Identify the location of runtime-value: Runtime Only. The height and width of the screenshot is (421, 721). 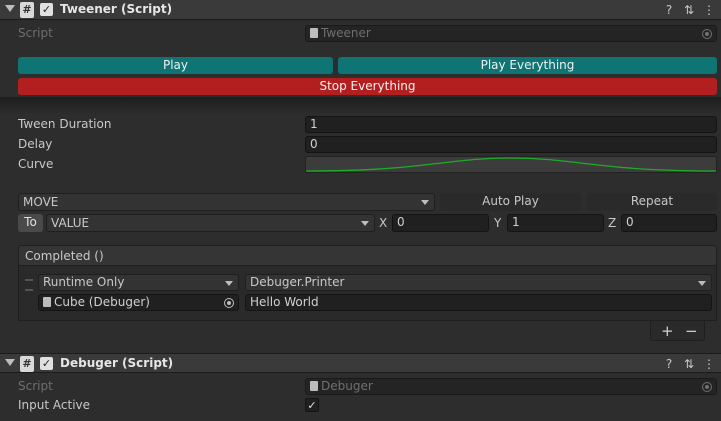
(84, 282).